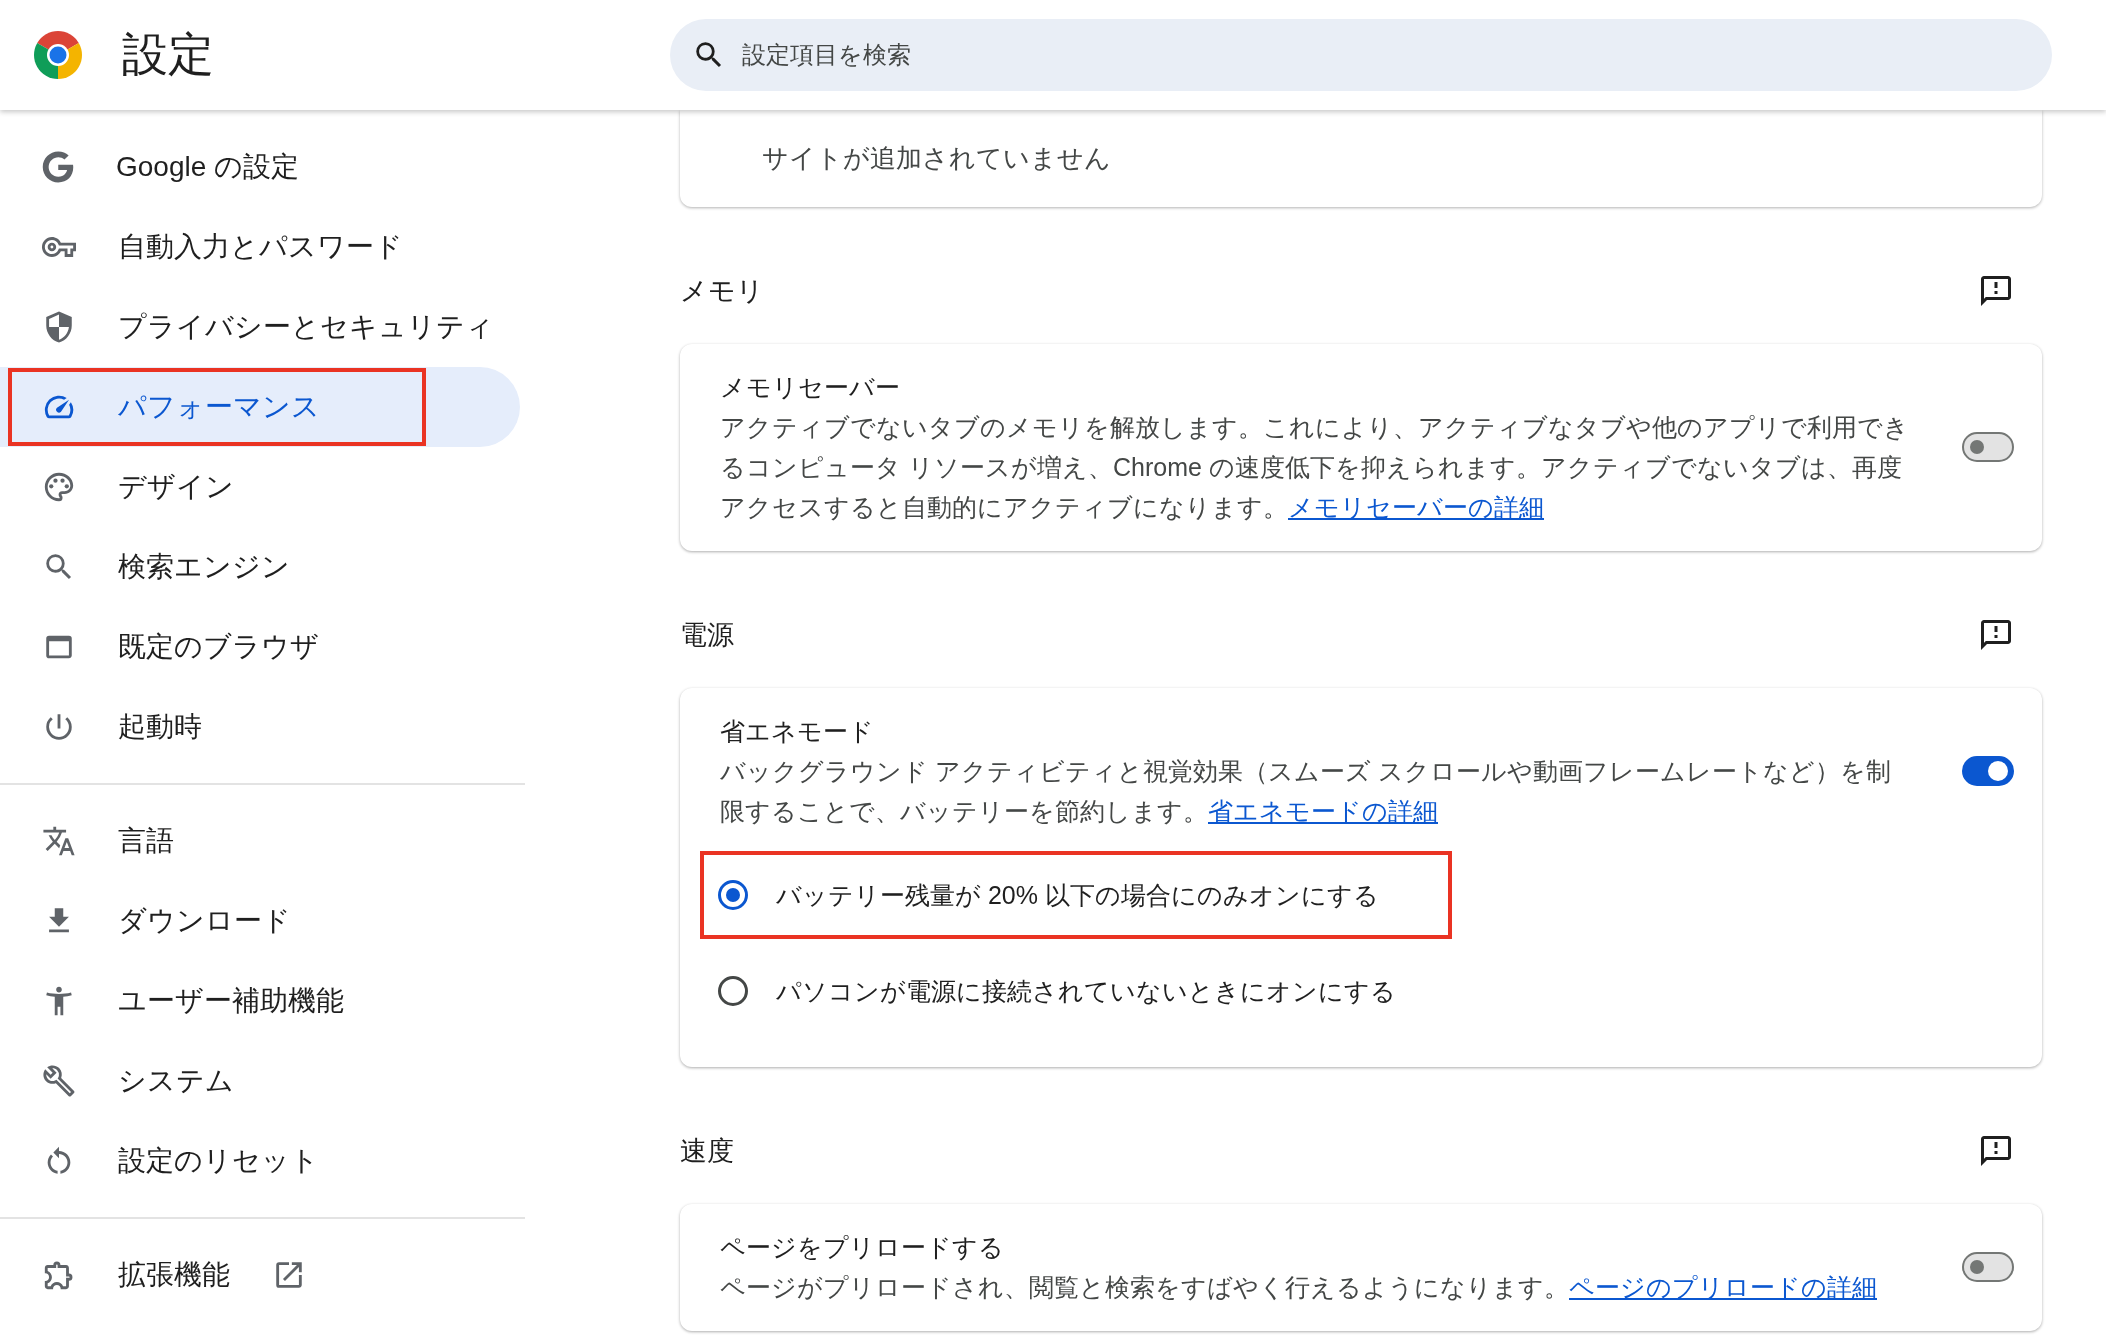  Describe the element at coordinates (707, 1151) in the screenshot. I see `section-heading: 速度` at that location.